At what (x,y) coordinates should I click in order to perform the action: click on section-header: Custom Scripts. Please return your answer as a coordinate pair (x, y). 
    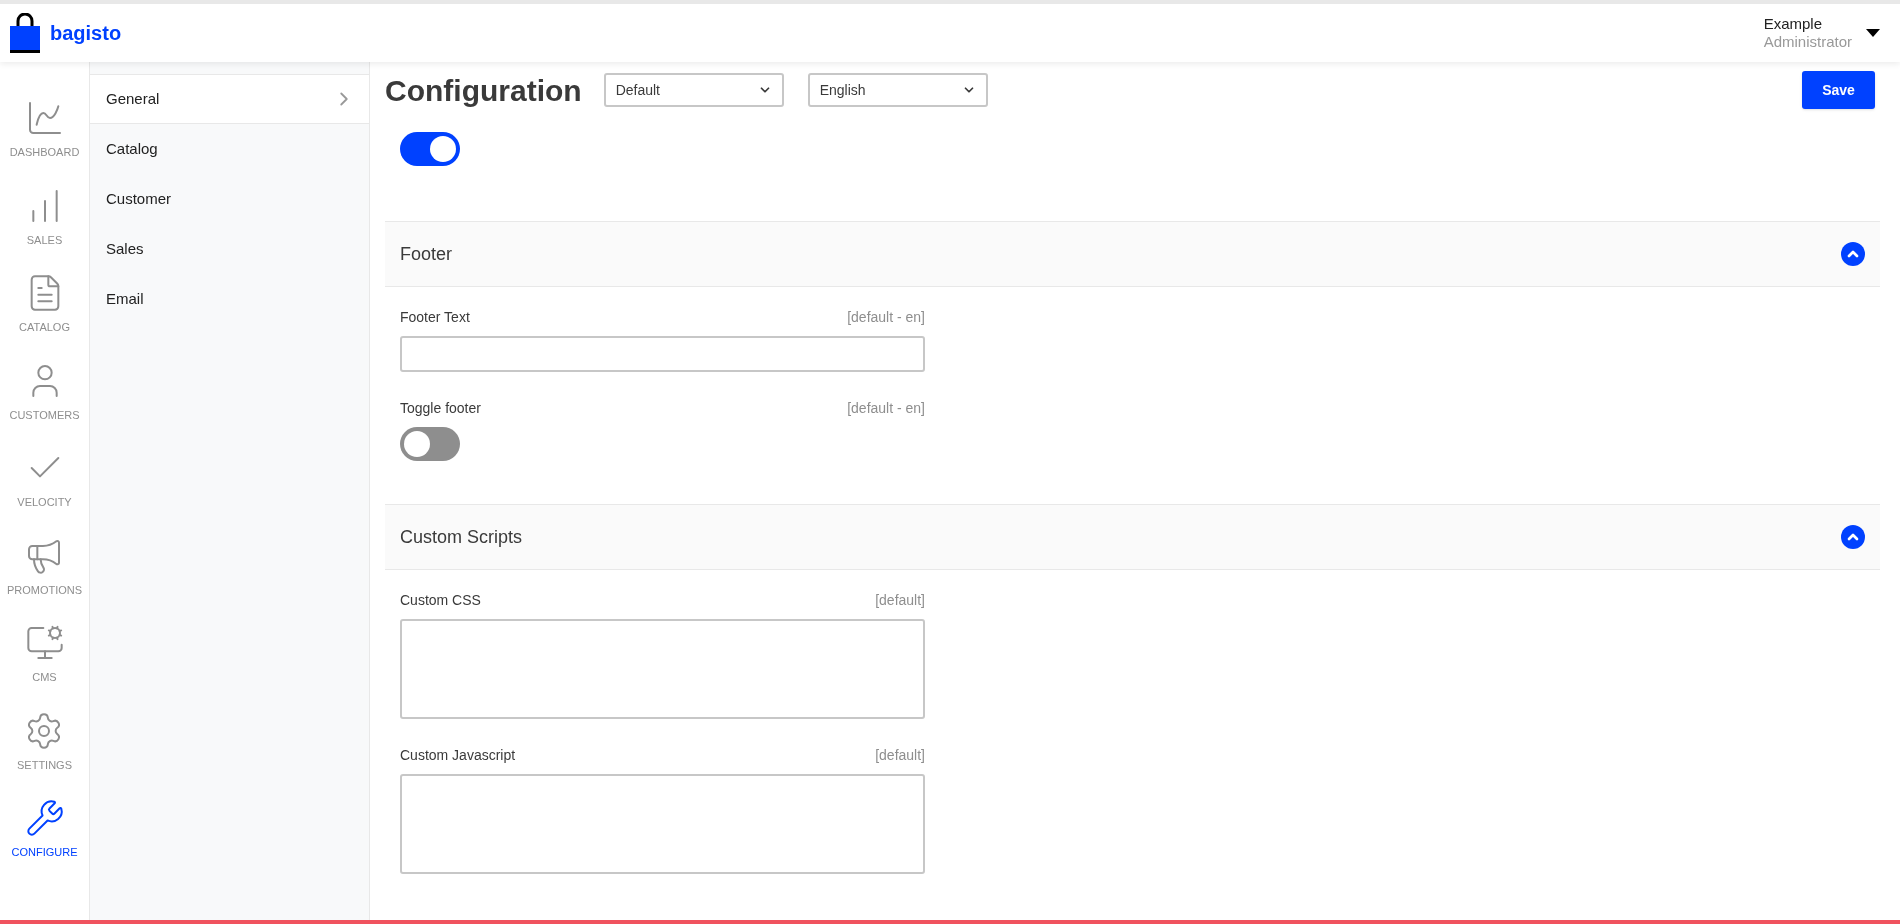
    Looking at the image, I should click on (1132, 537).